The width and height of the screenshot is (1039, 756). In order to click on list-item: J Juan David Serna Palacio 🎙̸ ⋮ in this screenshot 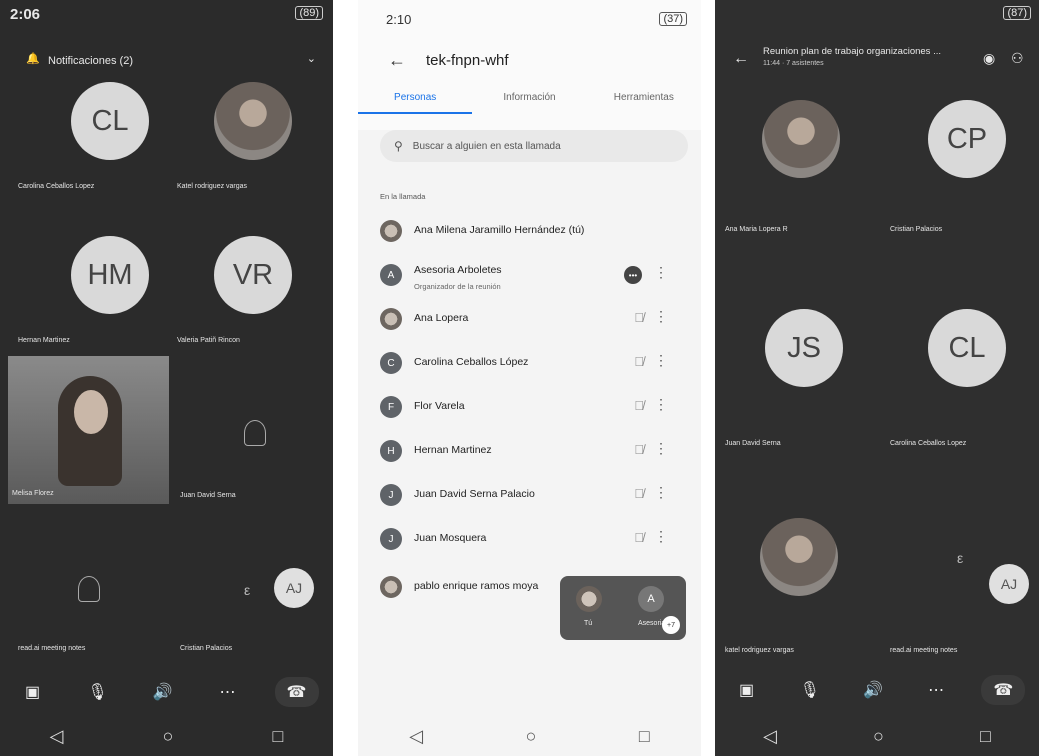, I will do `click(535, 498)`.